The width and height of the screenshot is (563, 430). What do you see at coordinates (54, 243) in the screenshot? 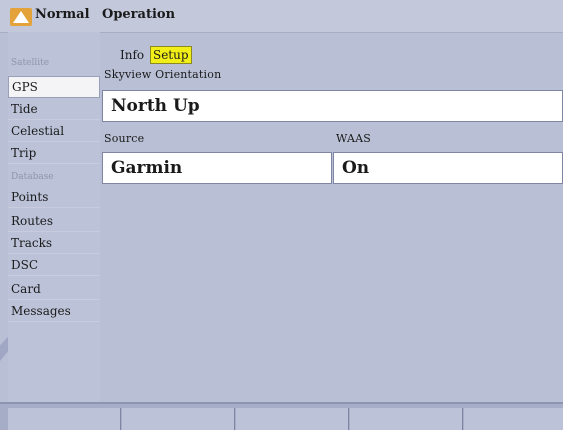
I see `sidebar-item-tracks: Tracks` at bounding box center [54, 243].